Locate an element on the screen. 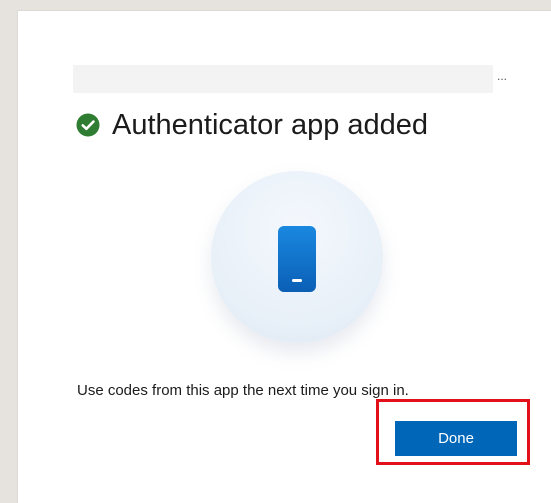 This screenshot has height=503, width=551. phone-icon is located at coordinates (297, 259).